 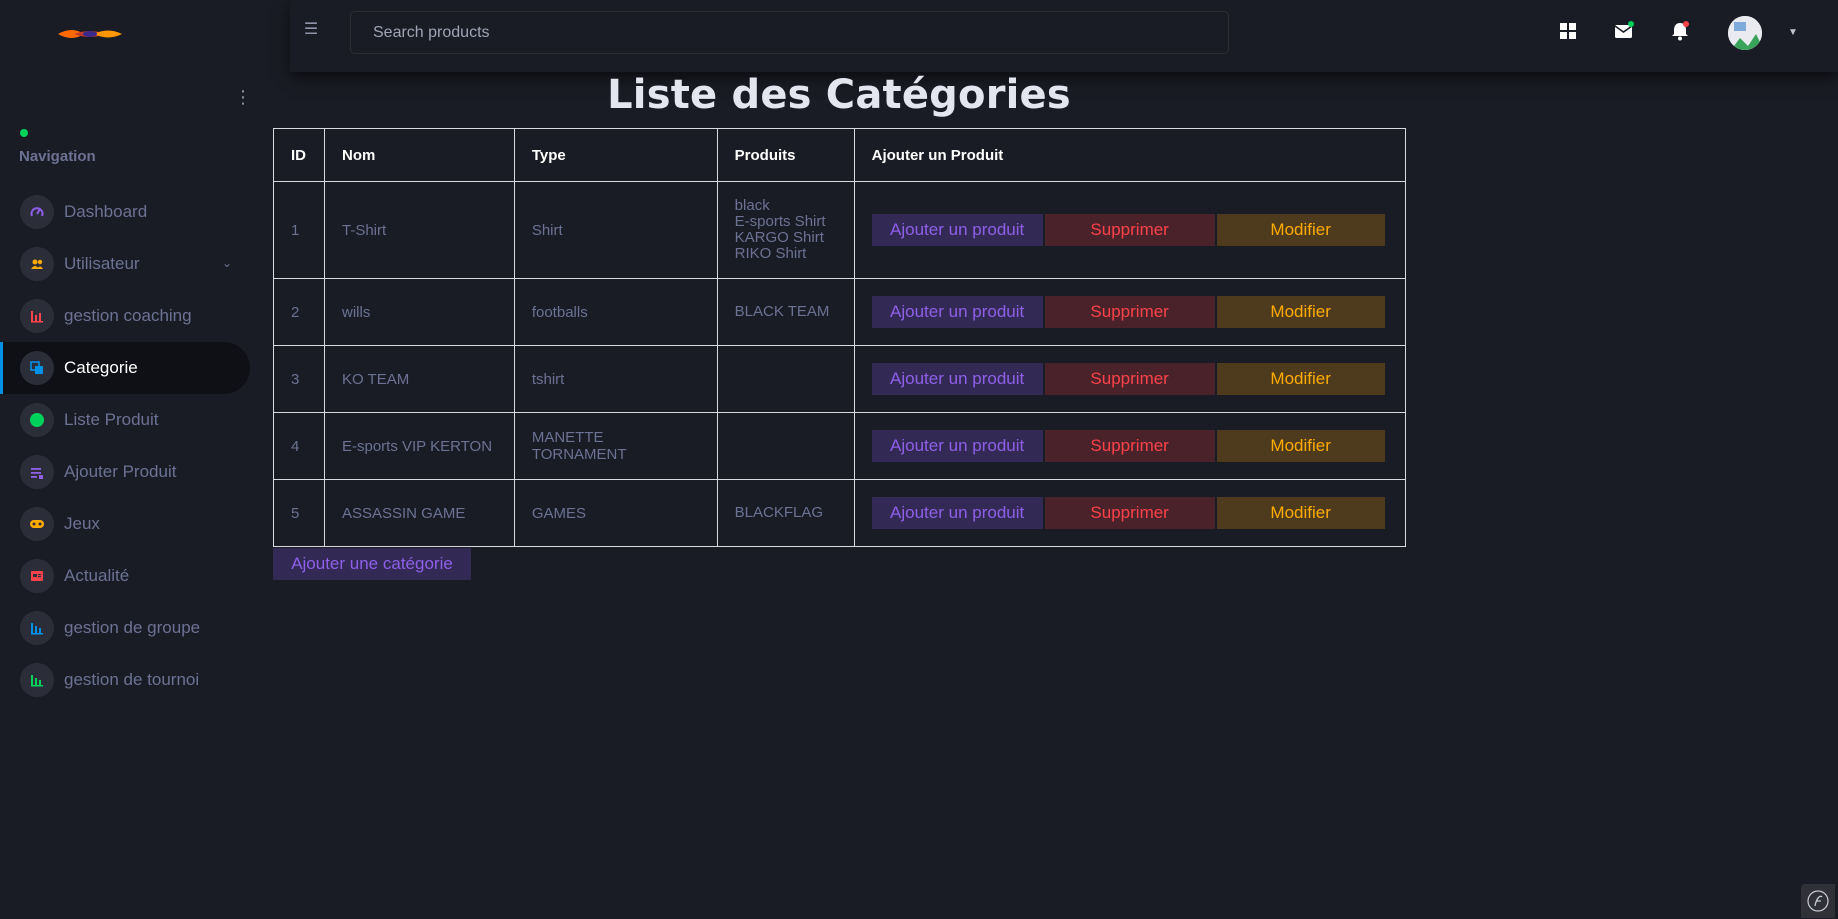 I want to click on cell-id: 1, so click(x=299, y=230).